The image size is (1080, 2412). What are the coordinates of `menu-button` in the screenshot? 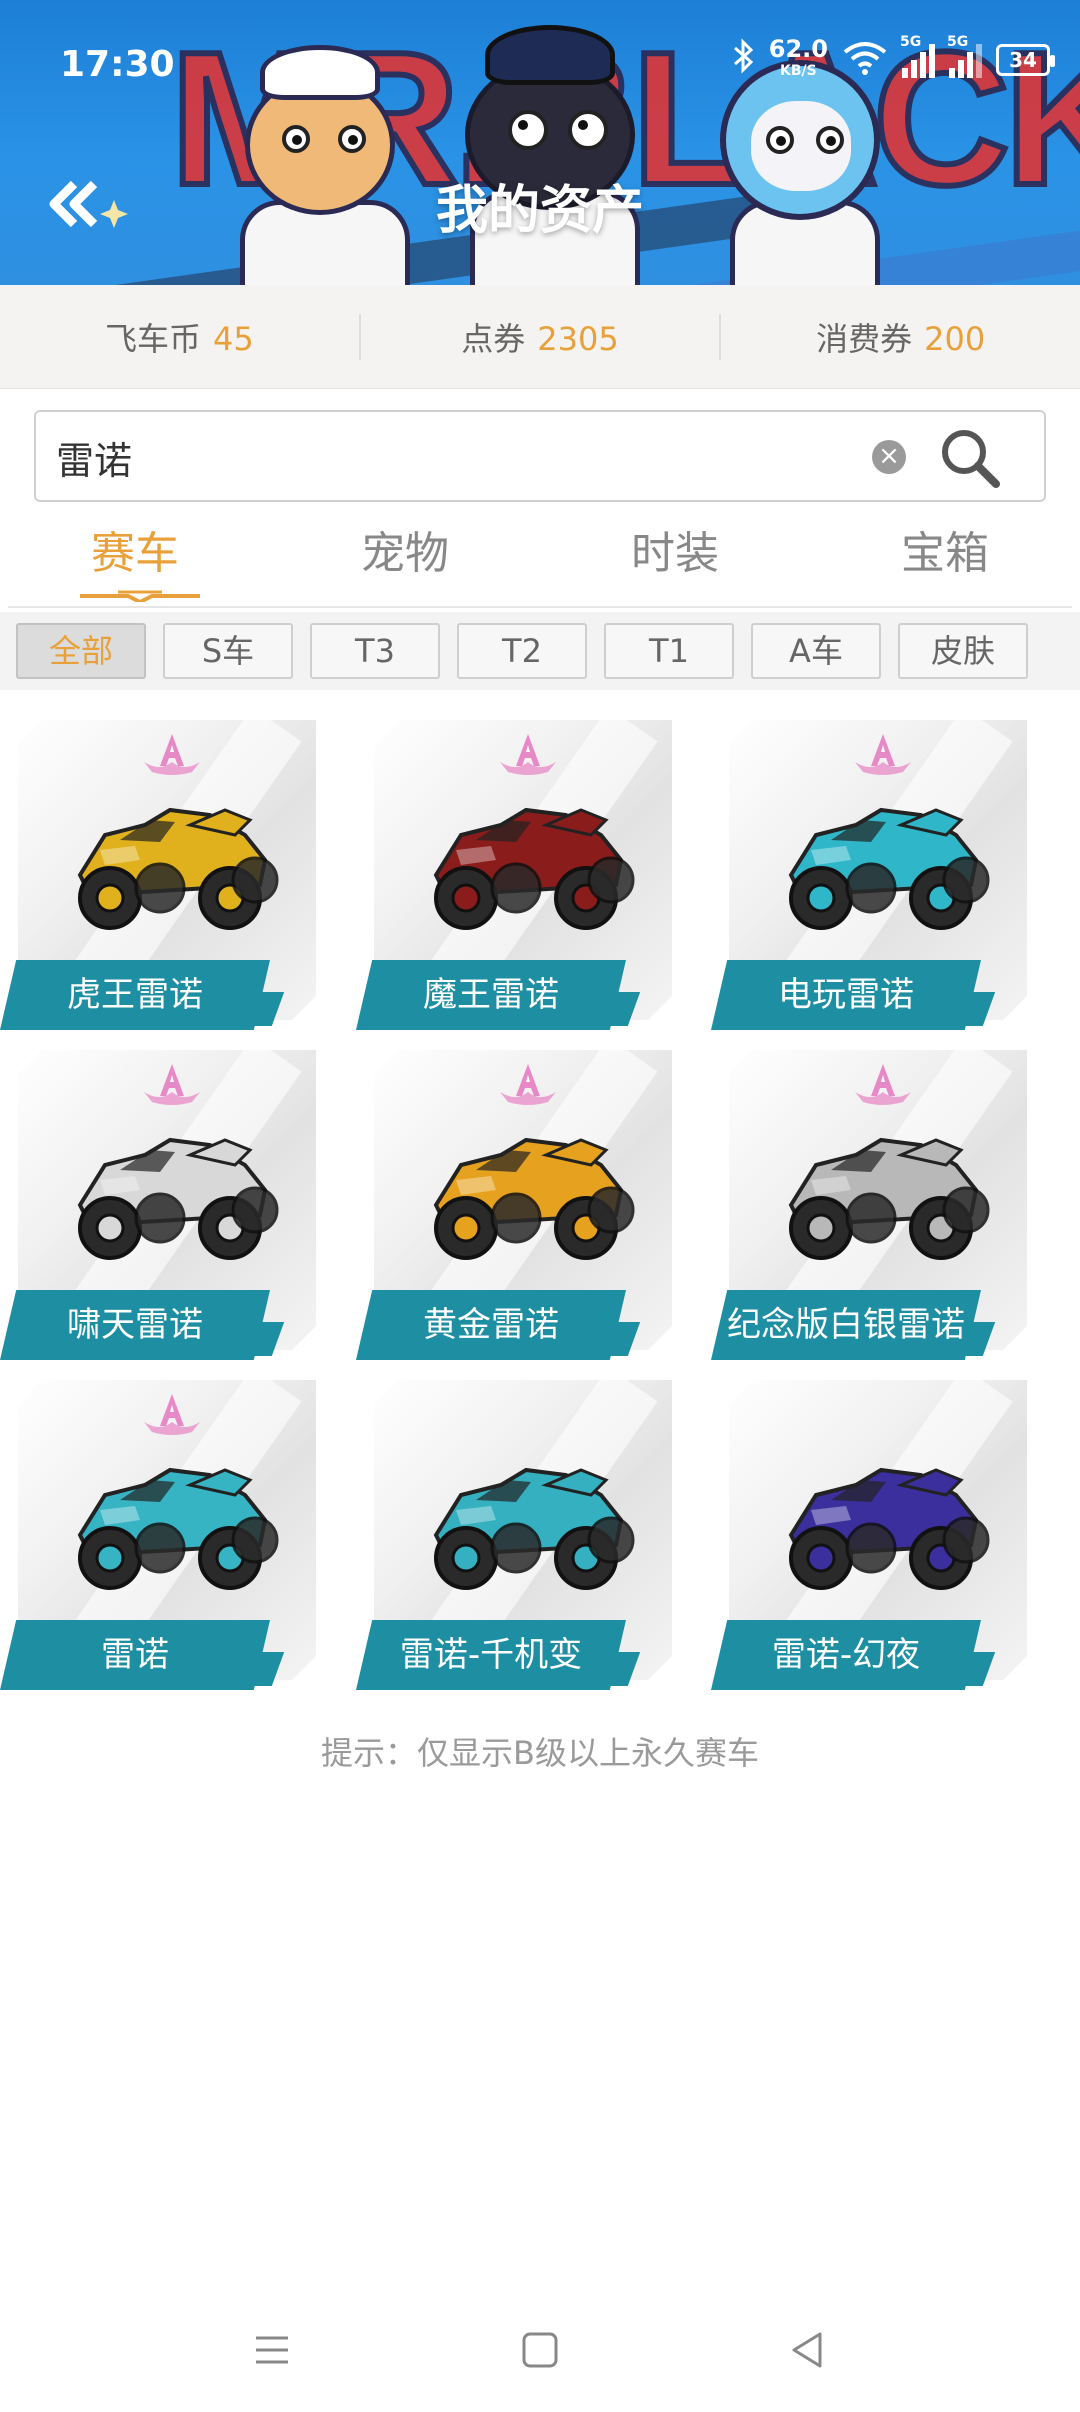 It's located at (272, 2350).